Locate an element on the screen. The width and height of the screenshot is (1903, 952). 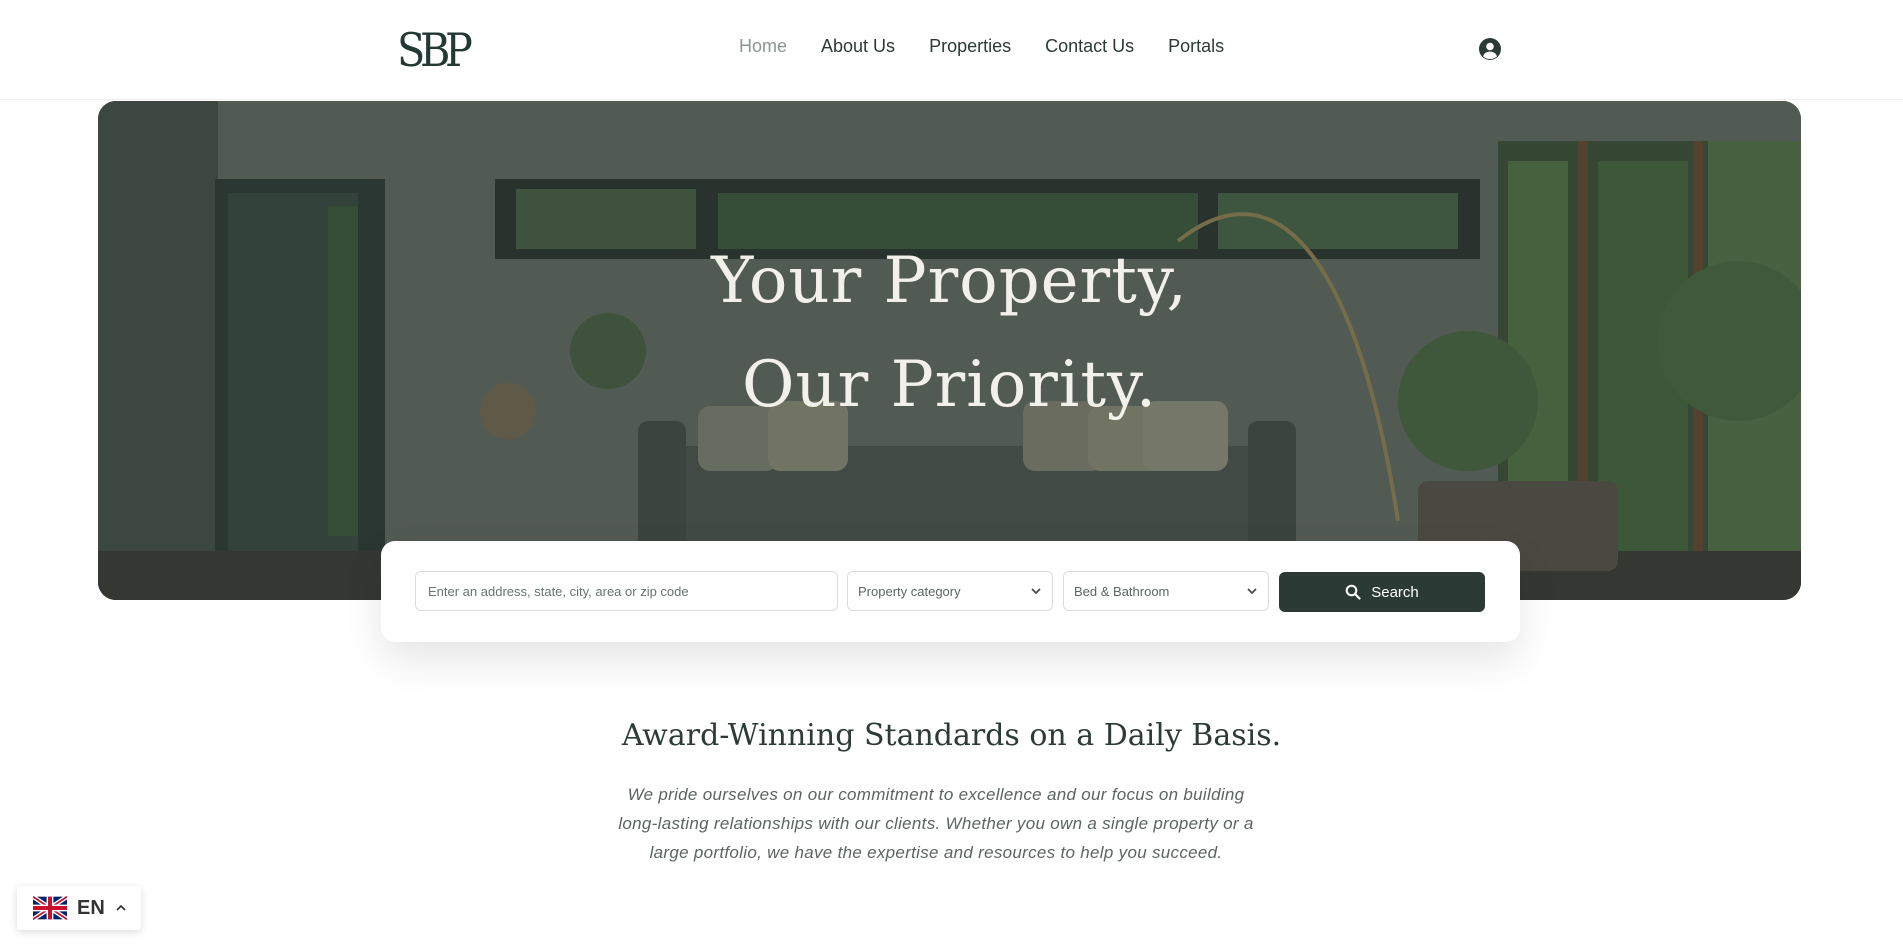
property-search-card: Property category Bed & Bathroom Search is located at coordinates (950, 591).